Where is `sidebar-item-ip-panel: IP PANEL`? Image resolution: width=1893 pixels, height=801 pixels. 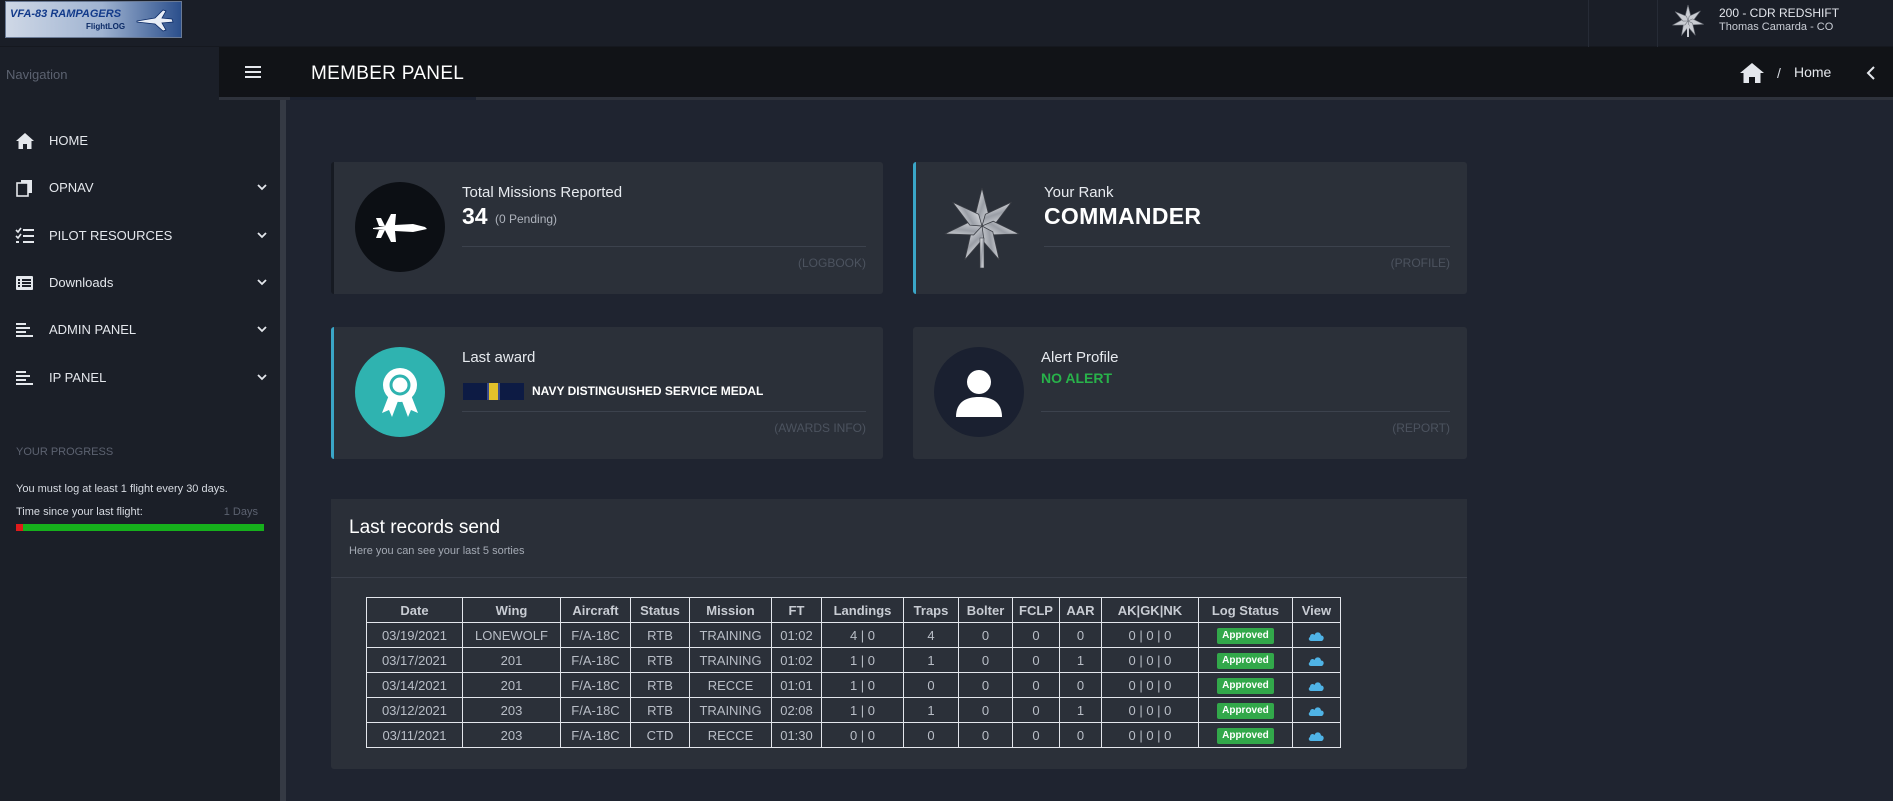 sidebar-item-ip-panel: IP PANEL is located at coordinates (140, 378).